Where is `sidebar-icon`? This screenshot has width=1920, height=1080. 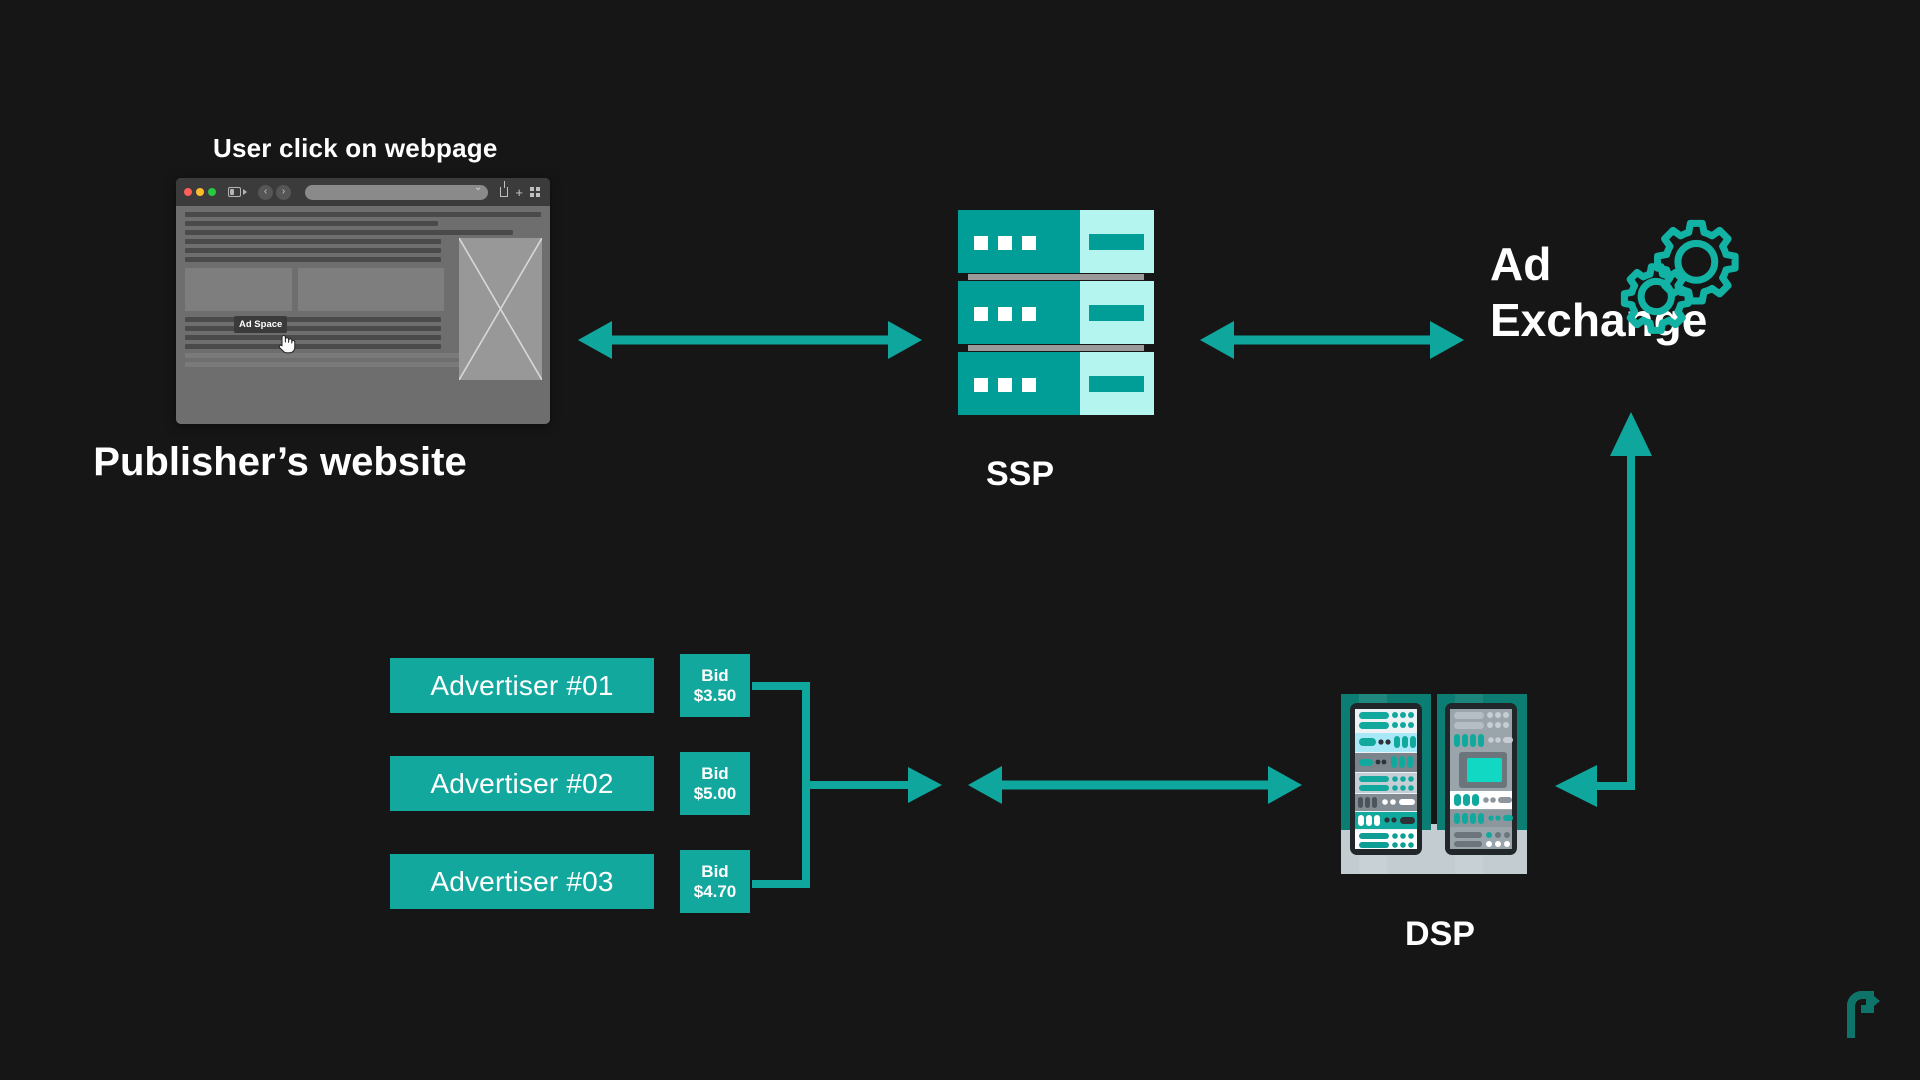 sidebar-icon is located at coordinates (234, 192).